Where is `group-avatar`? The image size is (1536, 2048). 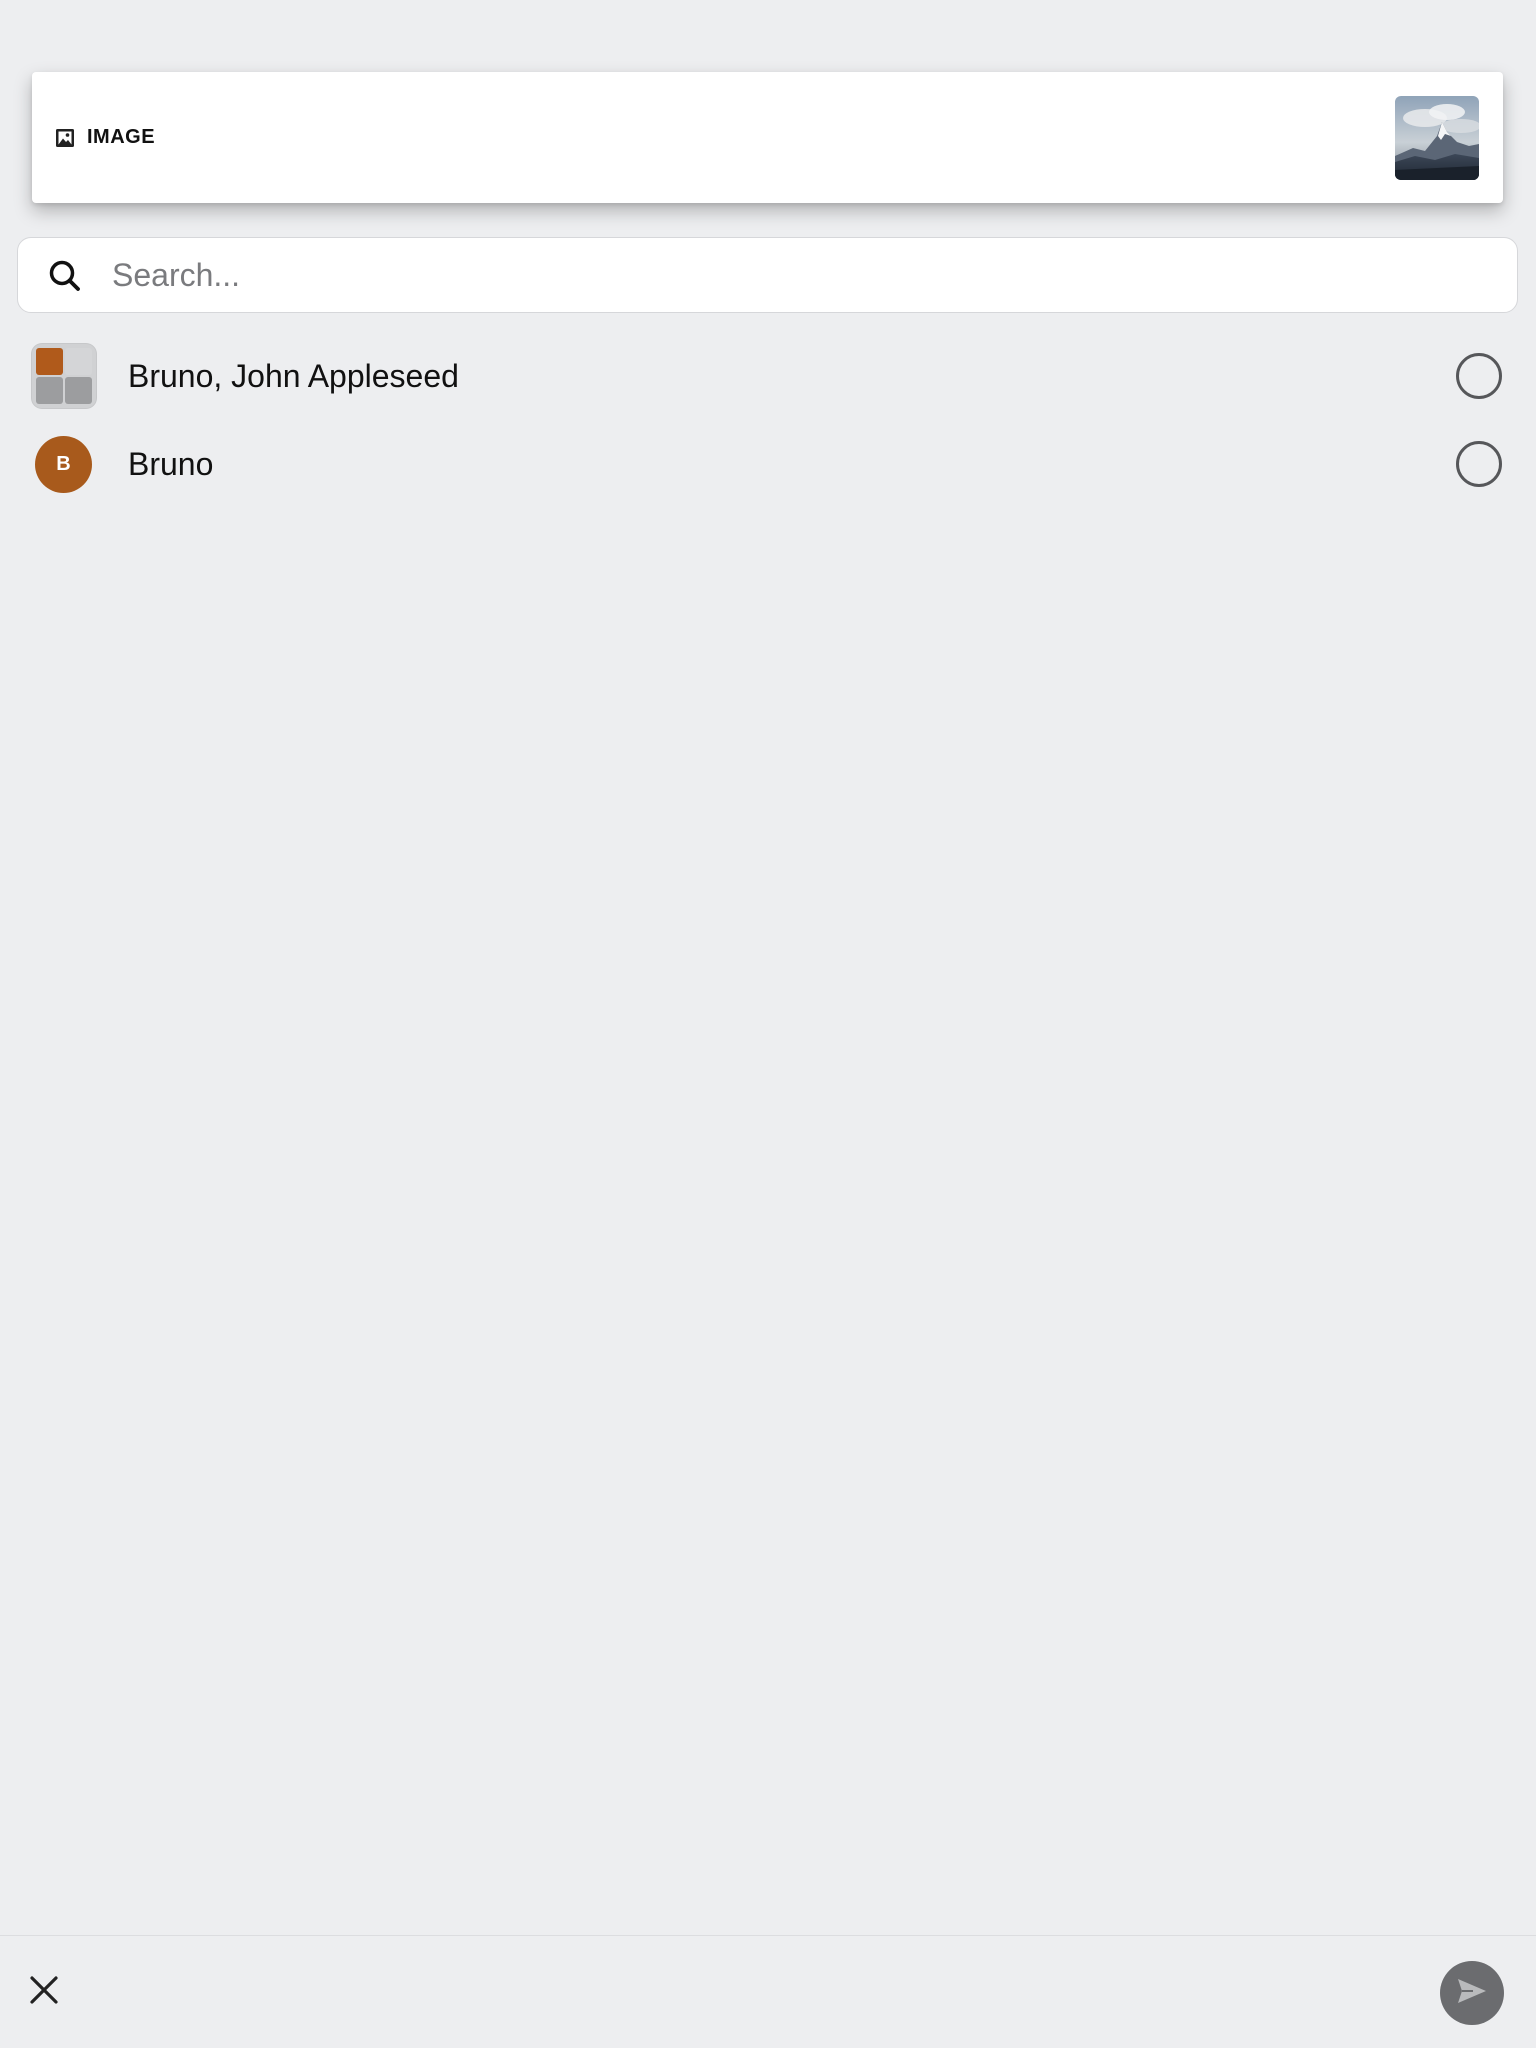
group-avatar is located at coordinates (64, 376).